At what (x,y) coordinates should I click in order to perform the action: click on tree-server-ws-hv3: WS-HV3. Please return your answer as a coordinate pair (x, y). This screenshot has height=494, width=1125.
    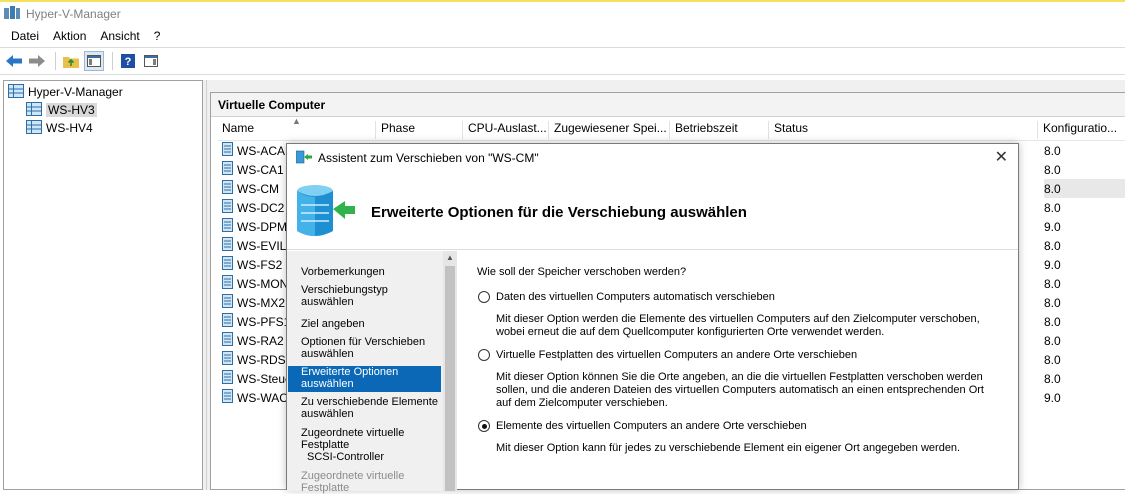
    Looking at the image, I should click on (103, 110).